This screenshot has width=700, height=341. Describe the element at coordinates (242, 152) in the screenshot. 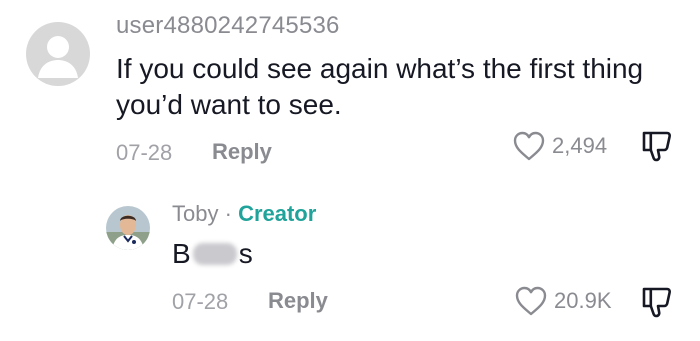

I see `reply-button: Reply` at that location.